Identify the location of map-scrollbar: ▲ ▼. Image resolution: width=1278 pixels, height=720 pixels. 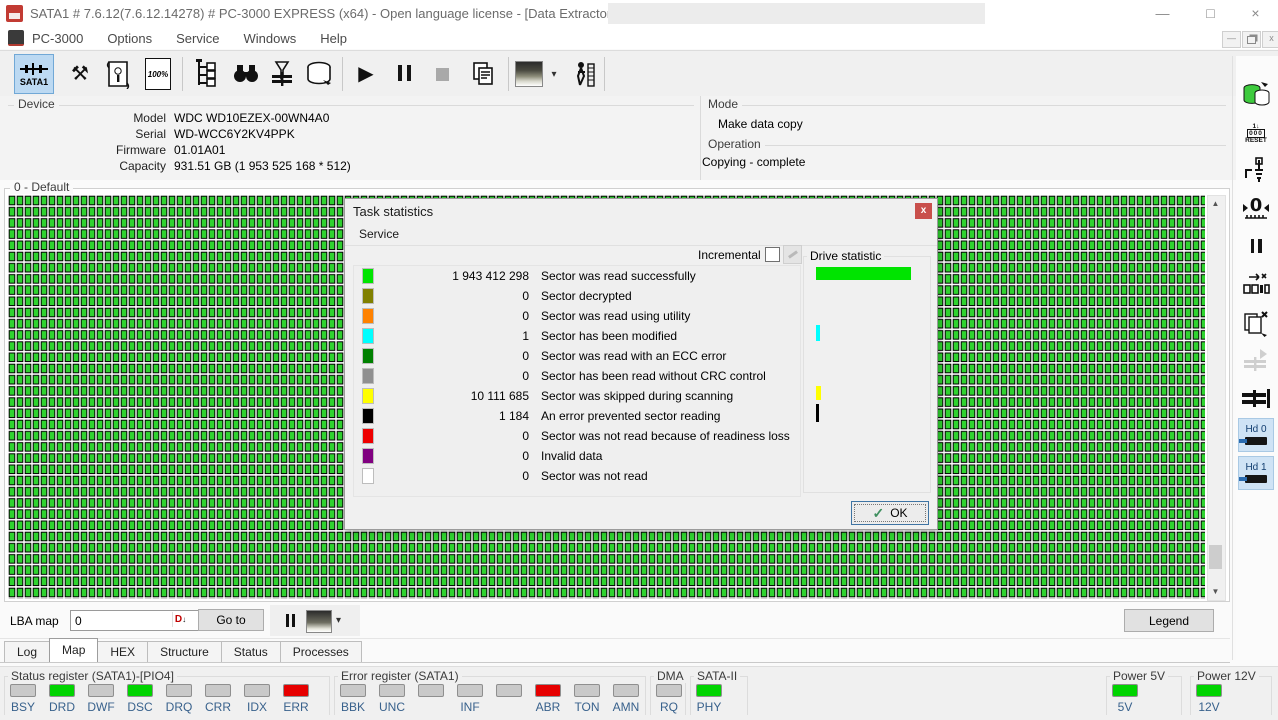
(1216, 398).